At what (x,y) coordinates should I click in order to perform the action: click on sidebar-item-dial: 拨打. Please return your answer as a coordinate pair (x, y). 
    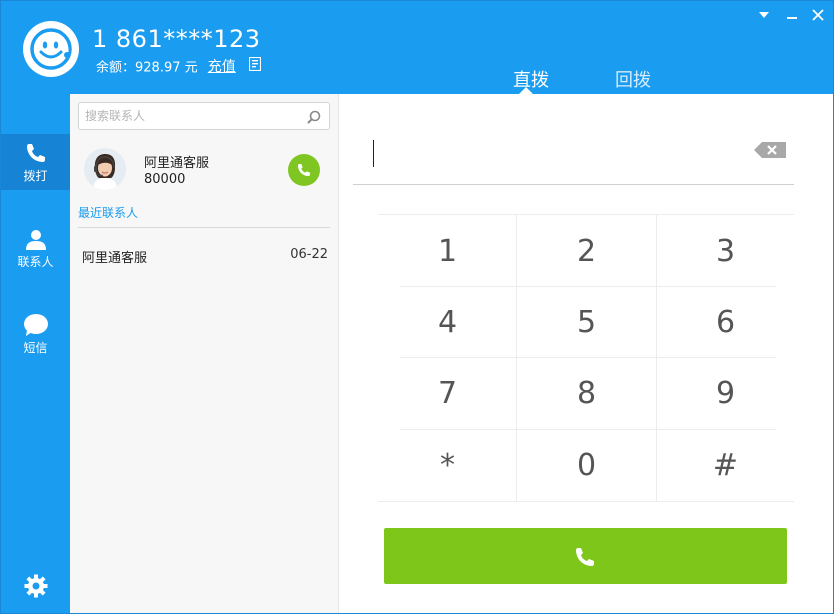
    Looking at the image, I should click on (35, 162).